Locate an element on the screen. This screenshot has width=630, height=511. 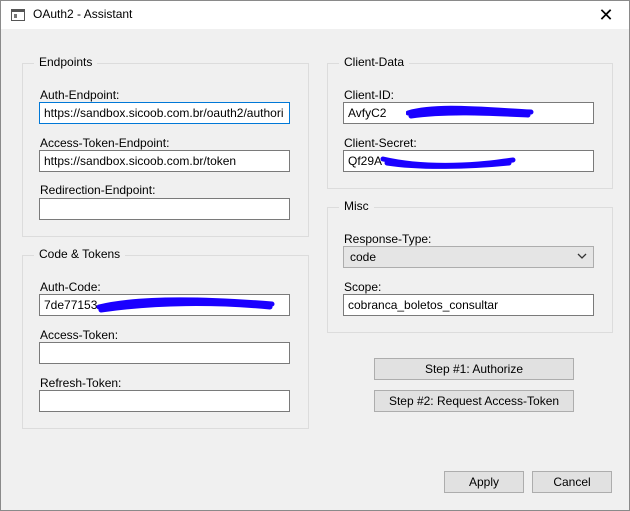
title-bar: OAuth2 - Assistant ✕ is located at coordinates (315, 15).